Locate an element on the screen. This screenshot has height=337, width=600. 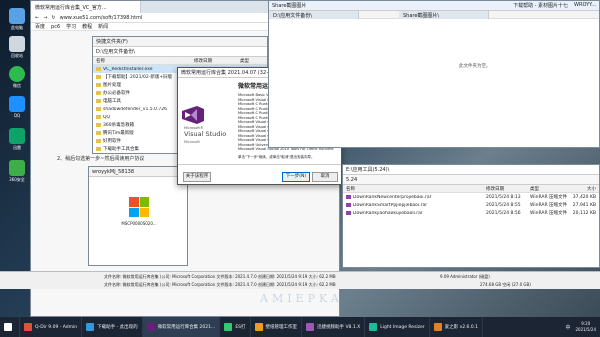
tab-left: D:\应用文件备份\ is located at coordinates (314, 15).